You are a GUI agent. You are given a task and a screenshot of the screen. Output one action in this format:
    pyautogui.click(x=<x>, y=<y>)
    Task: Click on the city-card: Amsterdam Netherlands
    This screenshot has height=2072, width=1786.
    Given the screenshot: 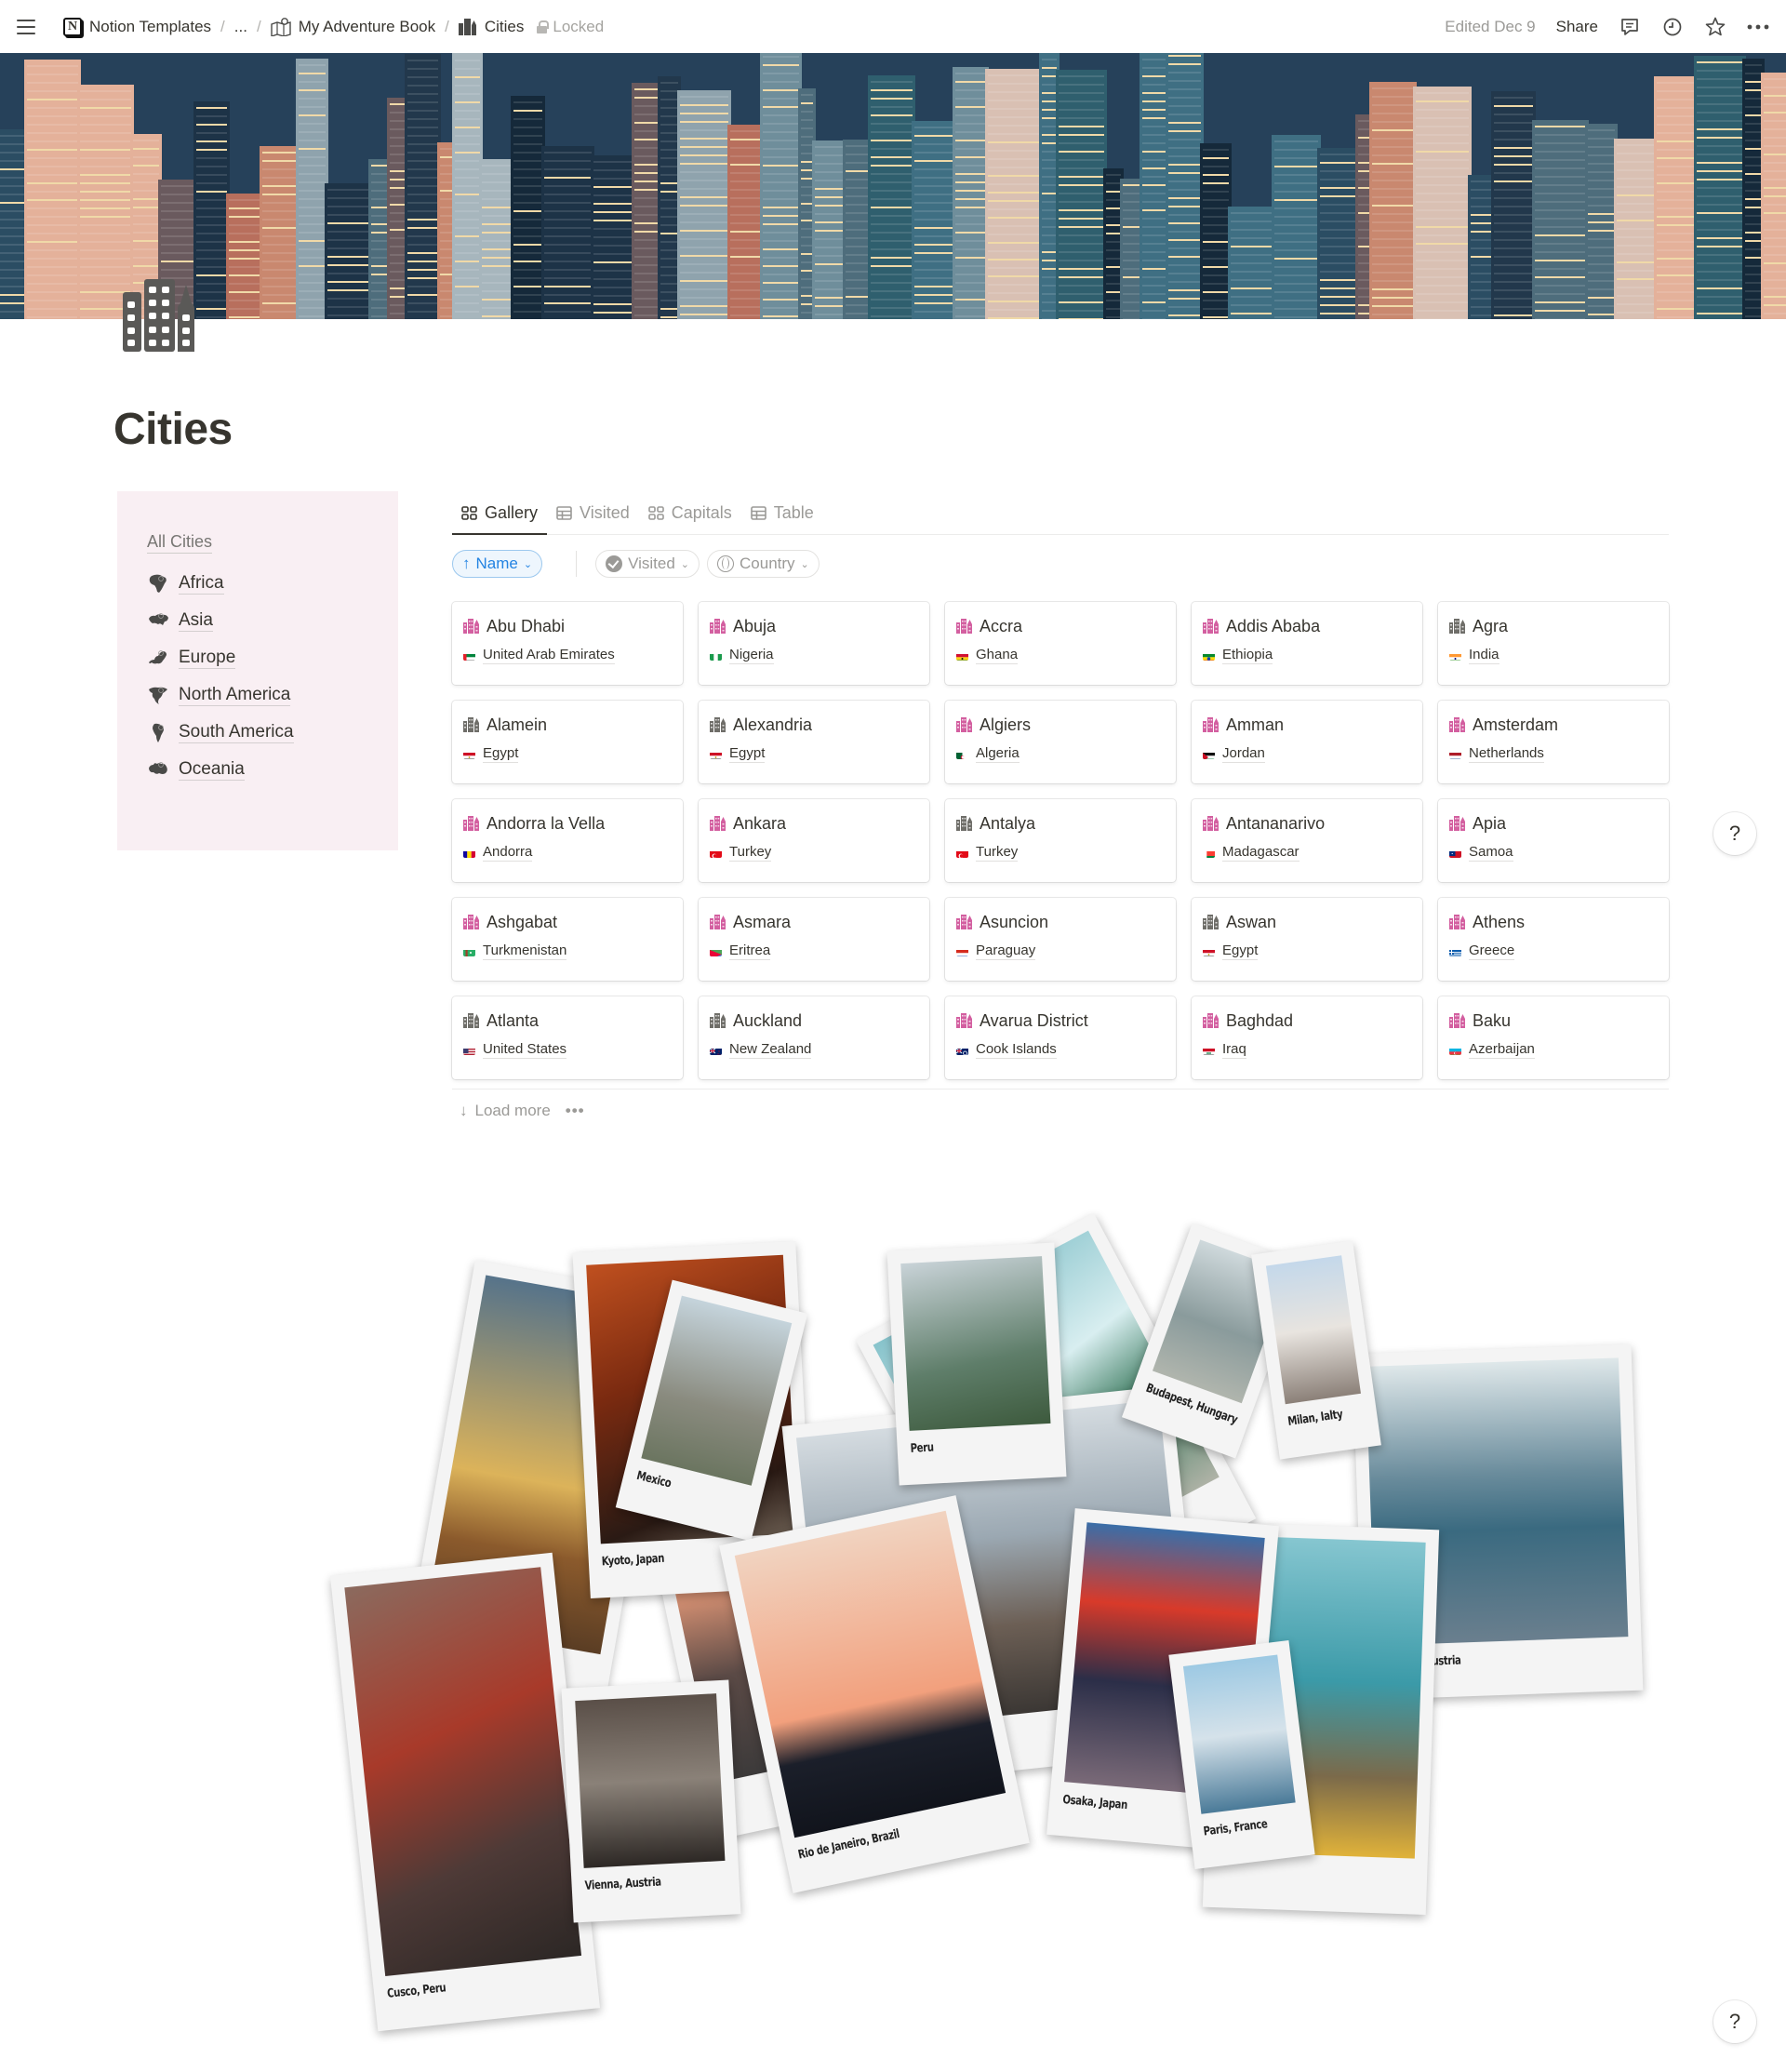 What is the action you would take?
    pyautogui.click(x=1553, y=742)
    